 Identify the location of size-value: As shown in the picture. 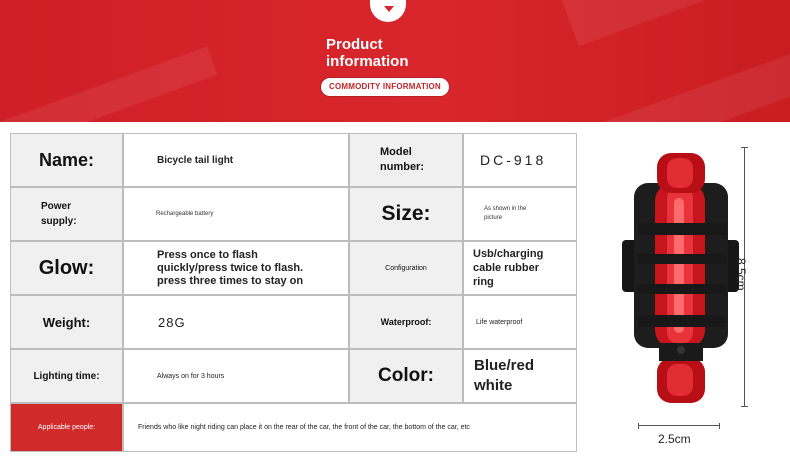
(520, 214).